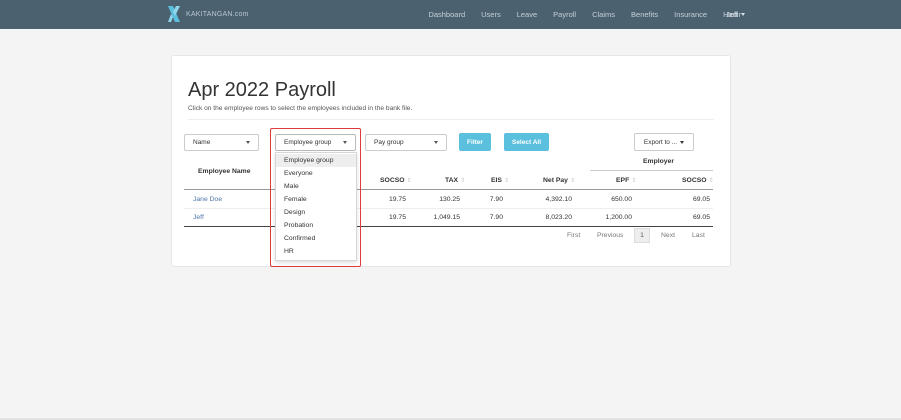  Describe the element at coordinates (573, 235) in the screenshot. I see `pager-first: First` at that location.